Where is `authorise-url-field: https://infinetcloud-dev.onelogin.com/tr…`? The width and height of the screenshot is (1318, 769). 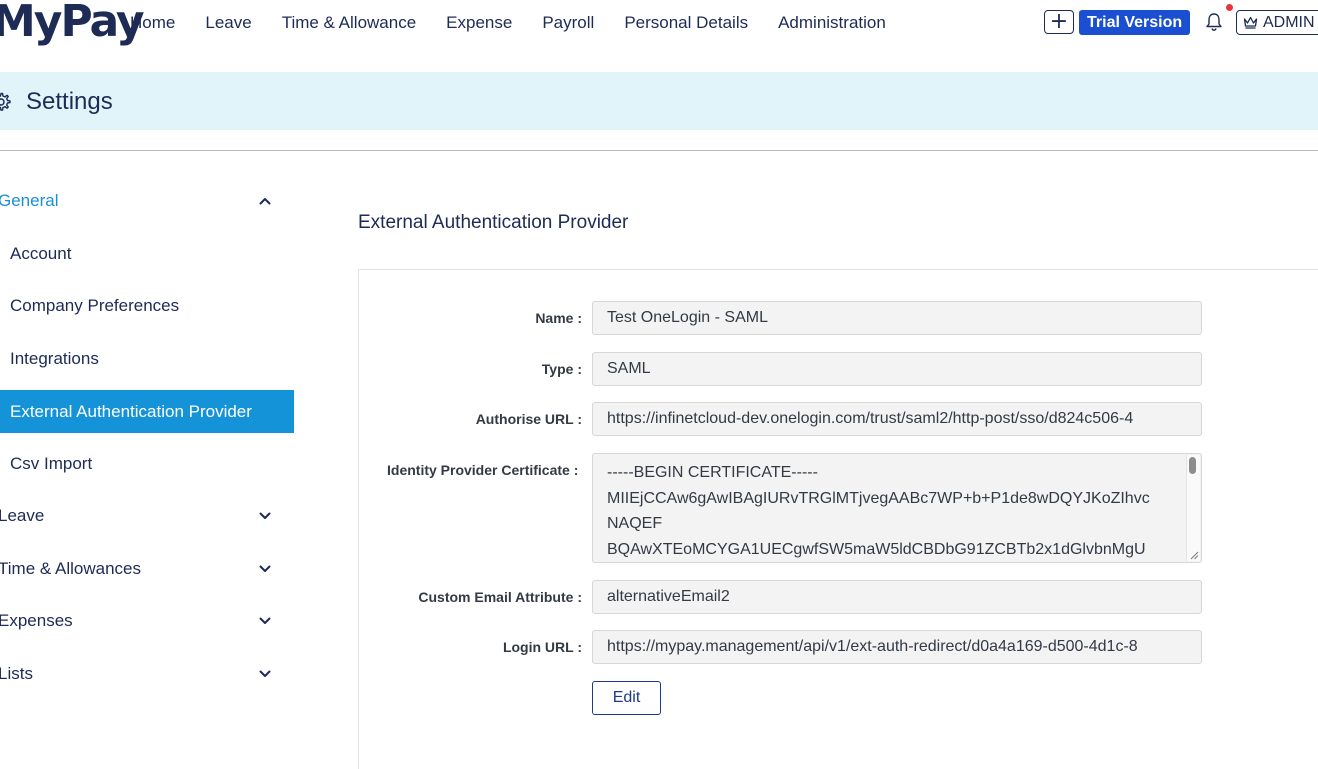
authorise-url-field: https://infinetcloud-dev.onelogin.com/tr… is located at coordinates (897, 419).